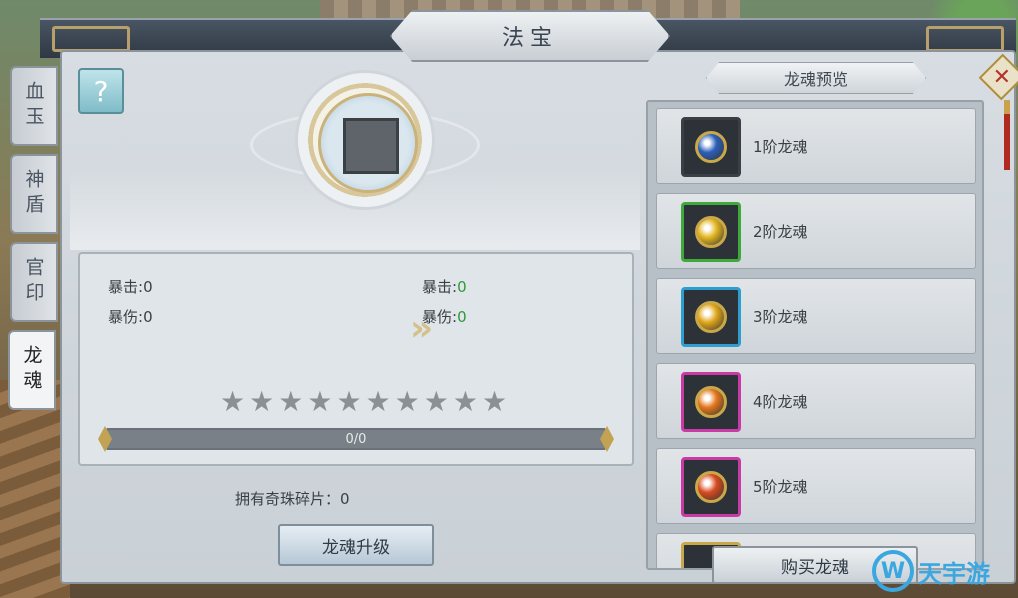 The width and height of the screenshot is (1018, 598). I want to click on current-crit-value: 0, so click(148, 287).